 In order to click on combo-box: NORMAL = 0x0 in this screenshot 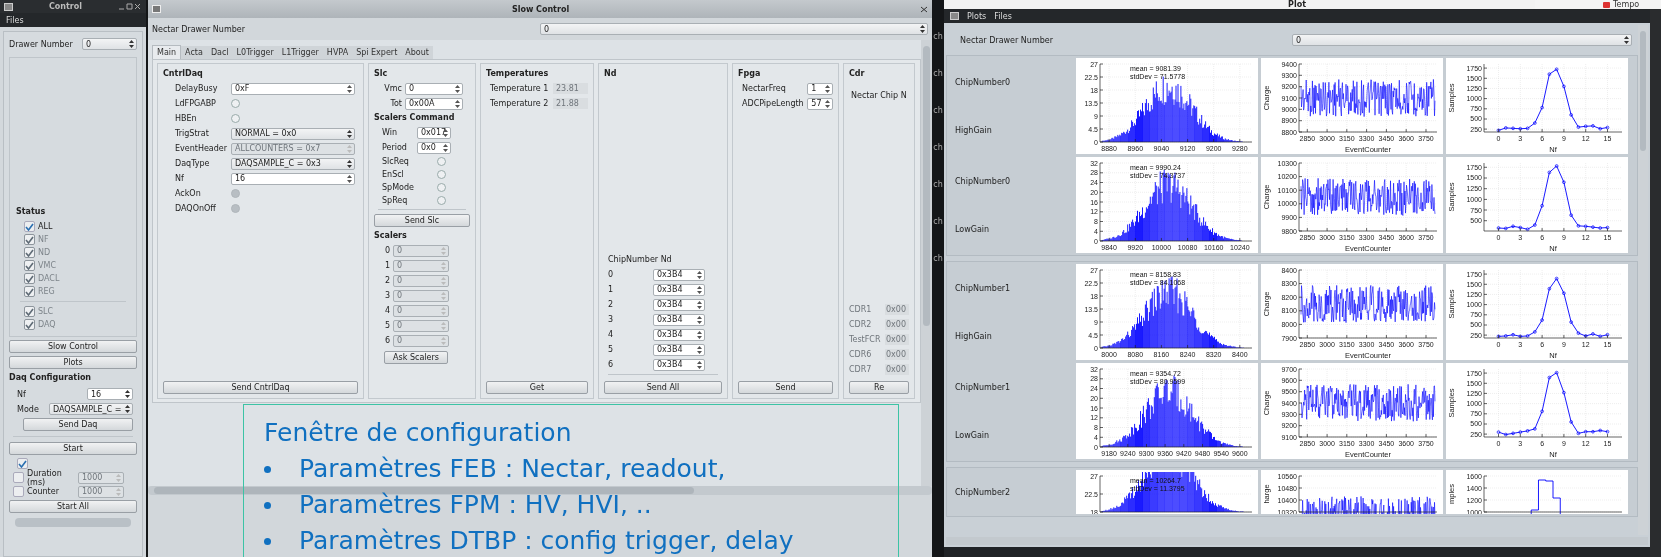, I will do `click(293, 133)`.